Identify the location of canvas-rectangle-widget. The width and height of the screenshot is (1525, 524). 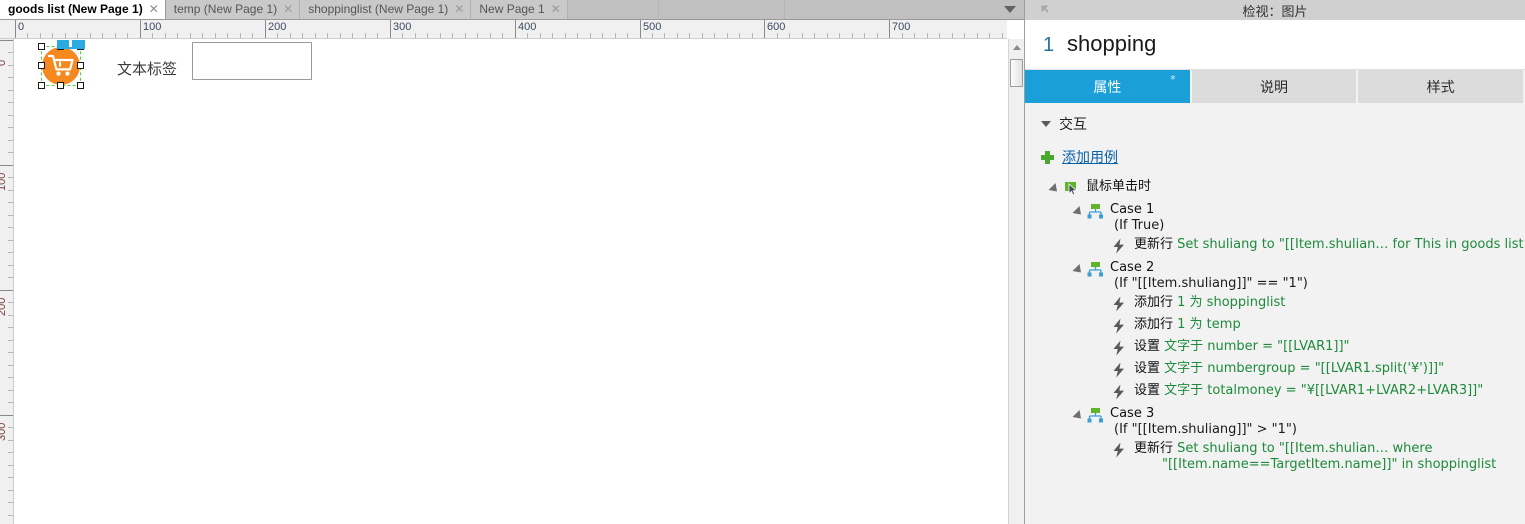
(252, 61).